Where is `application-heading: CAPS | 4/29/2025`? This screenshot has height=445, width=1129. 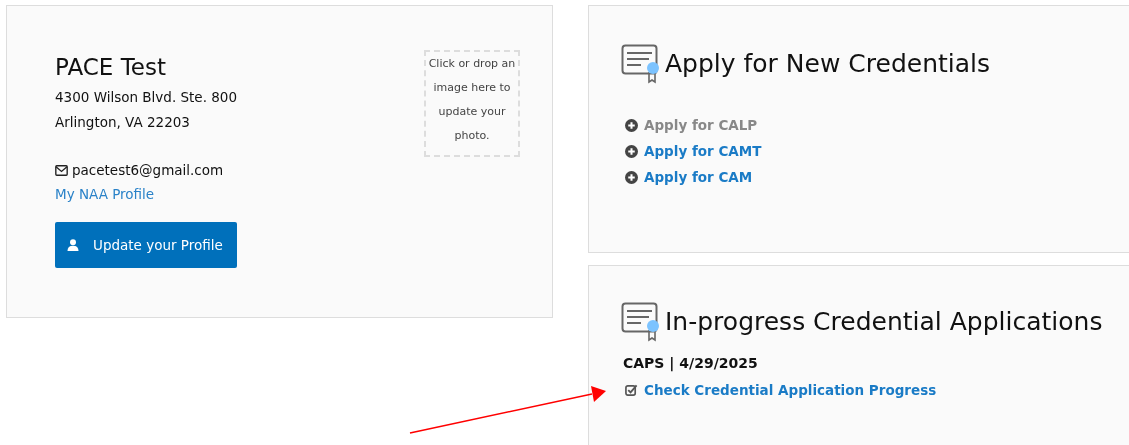 application-heading: CAPS | 4/29/2025 is located at coordinates (691, 364).